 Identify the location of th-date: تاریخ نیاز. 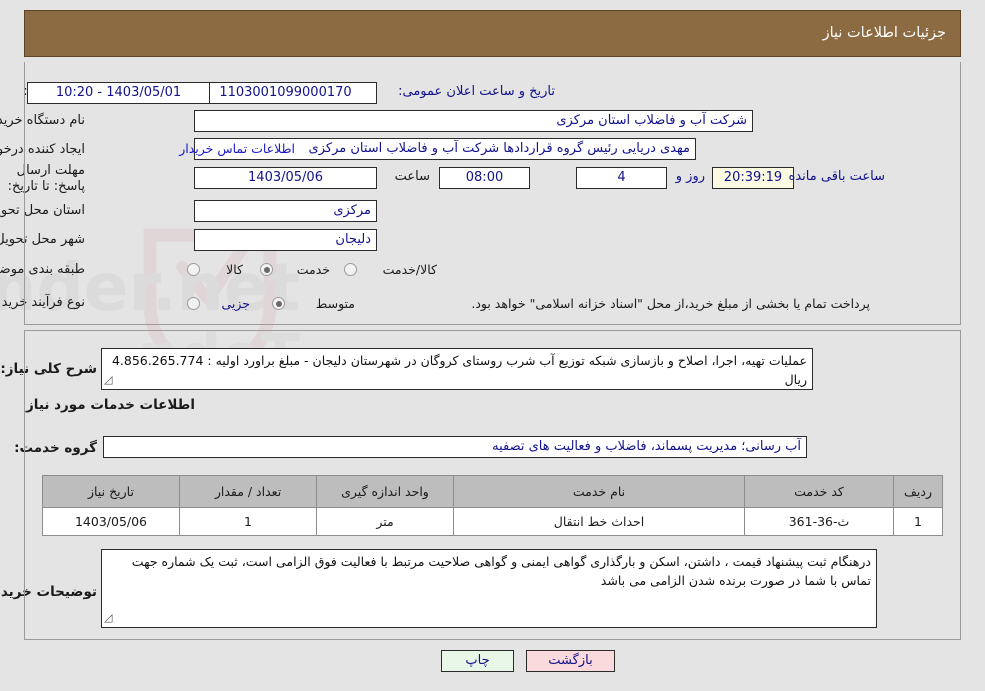
(111, 491).